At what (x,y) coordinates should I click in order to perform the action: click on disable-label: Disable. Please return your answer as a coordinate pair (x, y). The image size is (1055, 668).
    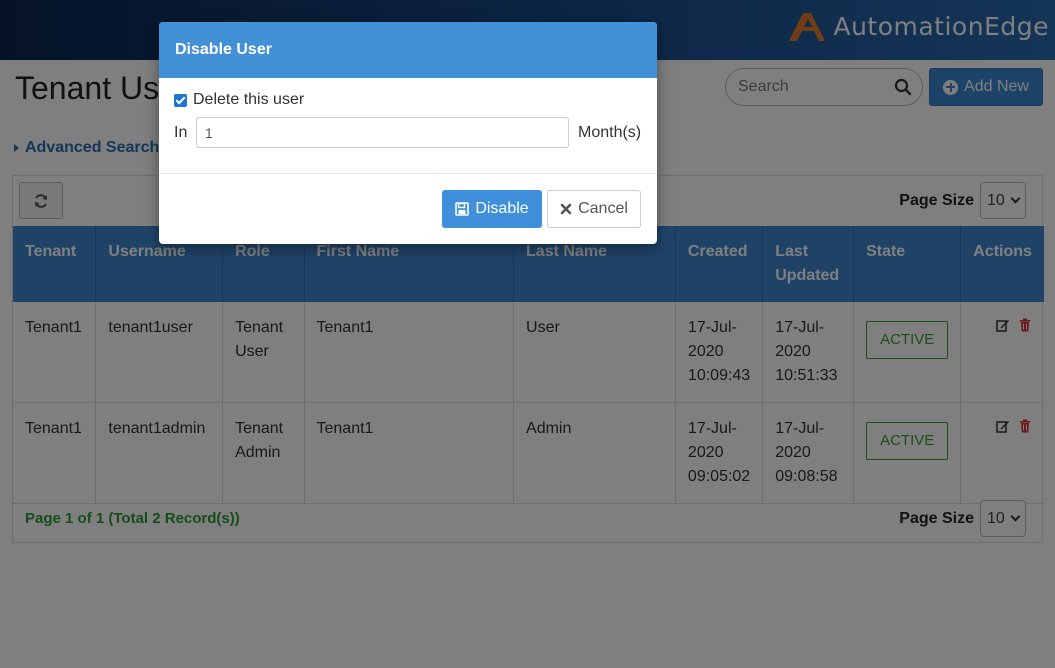
    Looking at the image, I should click on (502, 208).